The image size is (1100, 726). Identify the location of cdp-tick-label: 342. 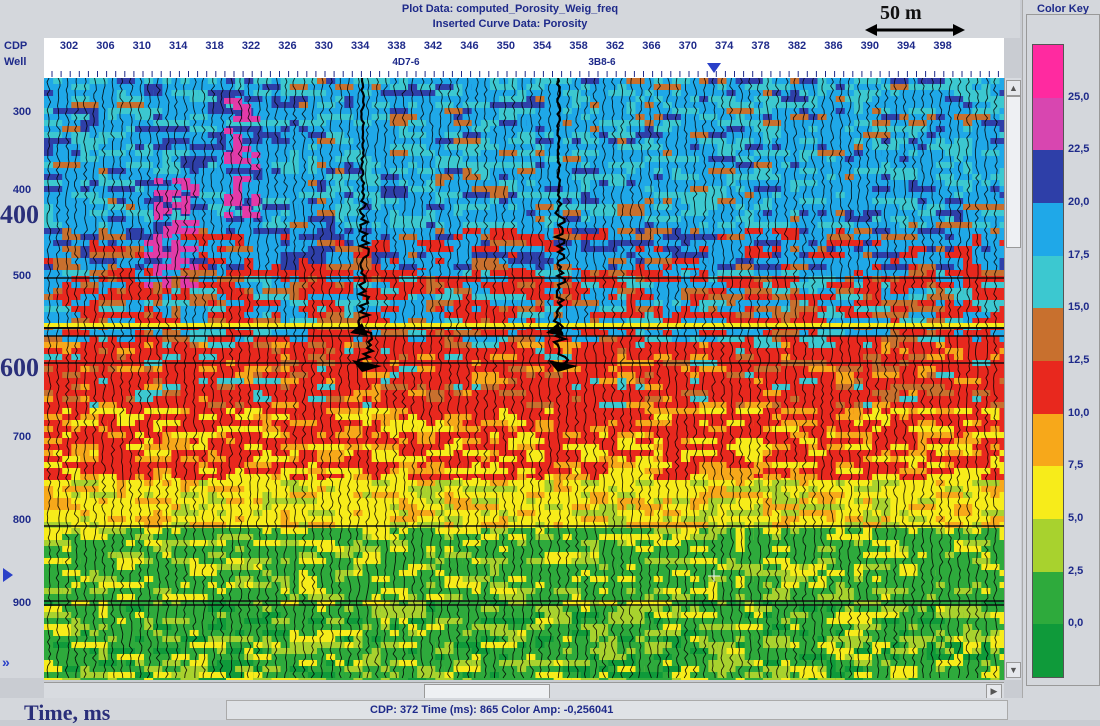
(433, 46).